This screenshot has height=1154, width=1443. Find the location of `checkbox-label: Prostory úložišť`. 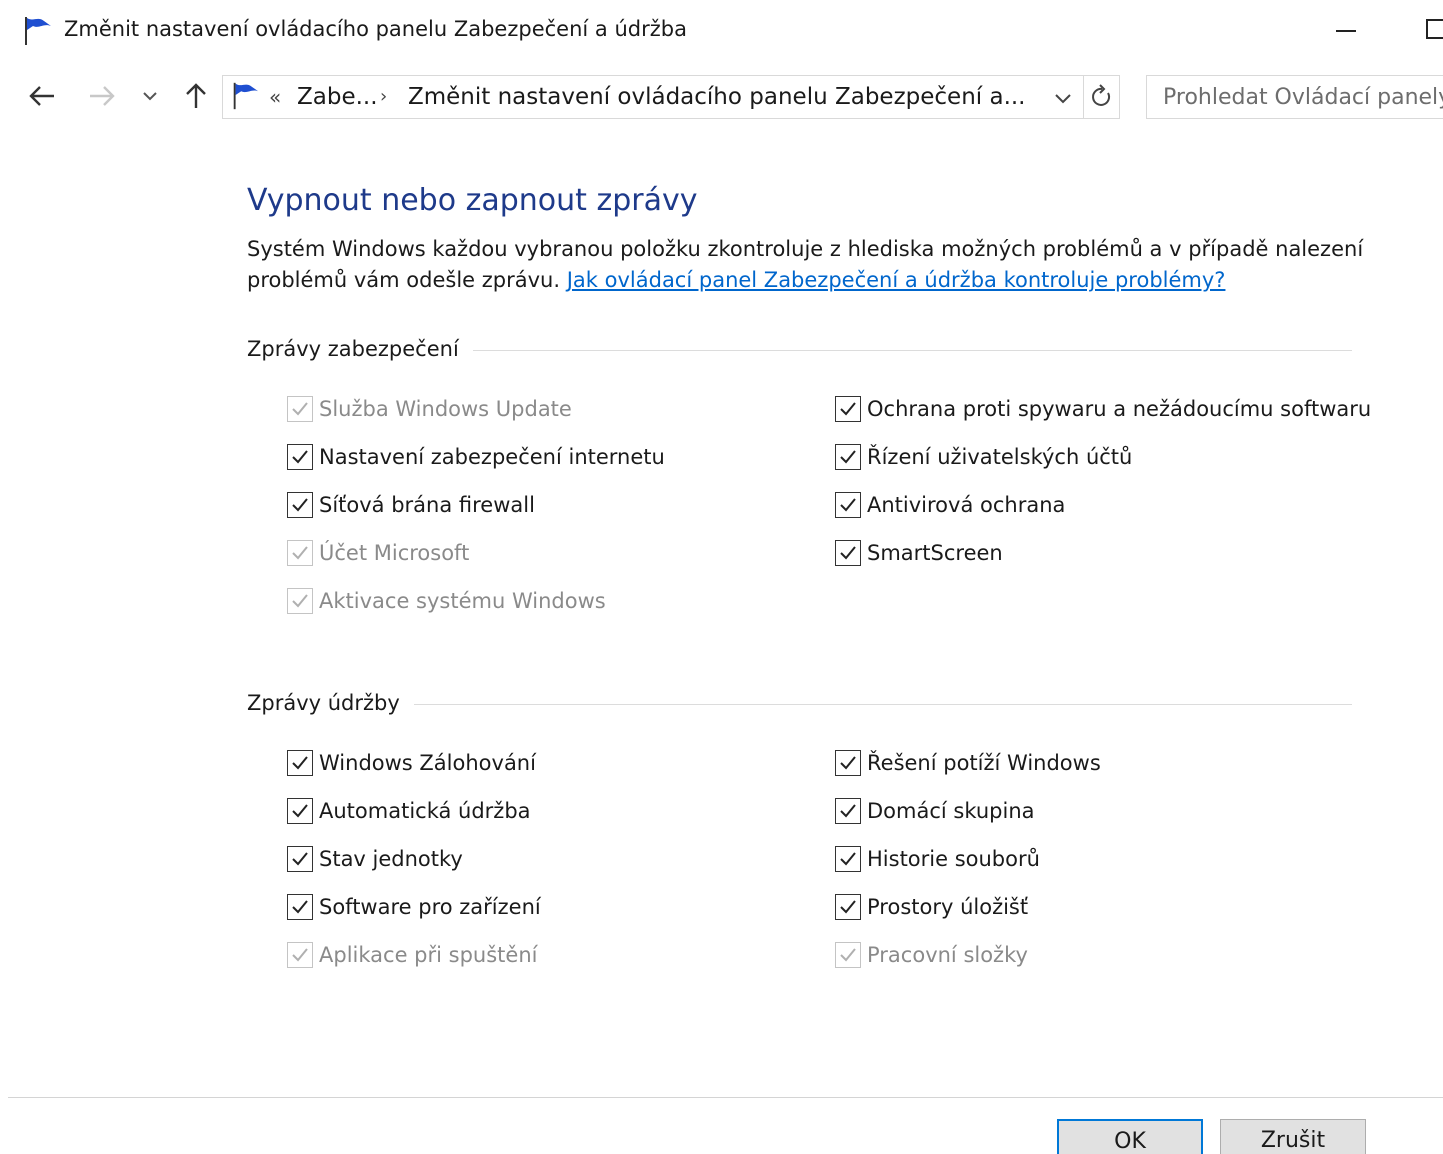

checkbox-label: Prostory úložišť is located at coordinates (948, 907).